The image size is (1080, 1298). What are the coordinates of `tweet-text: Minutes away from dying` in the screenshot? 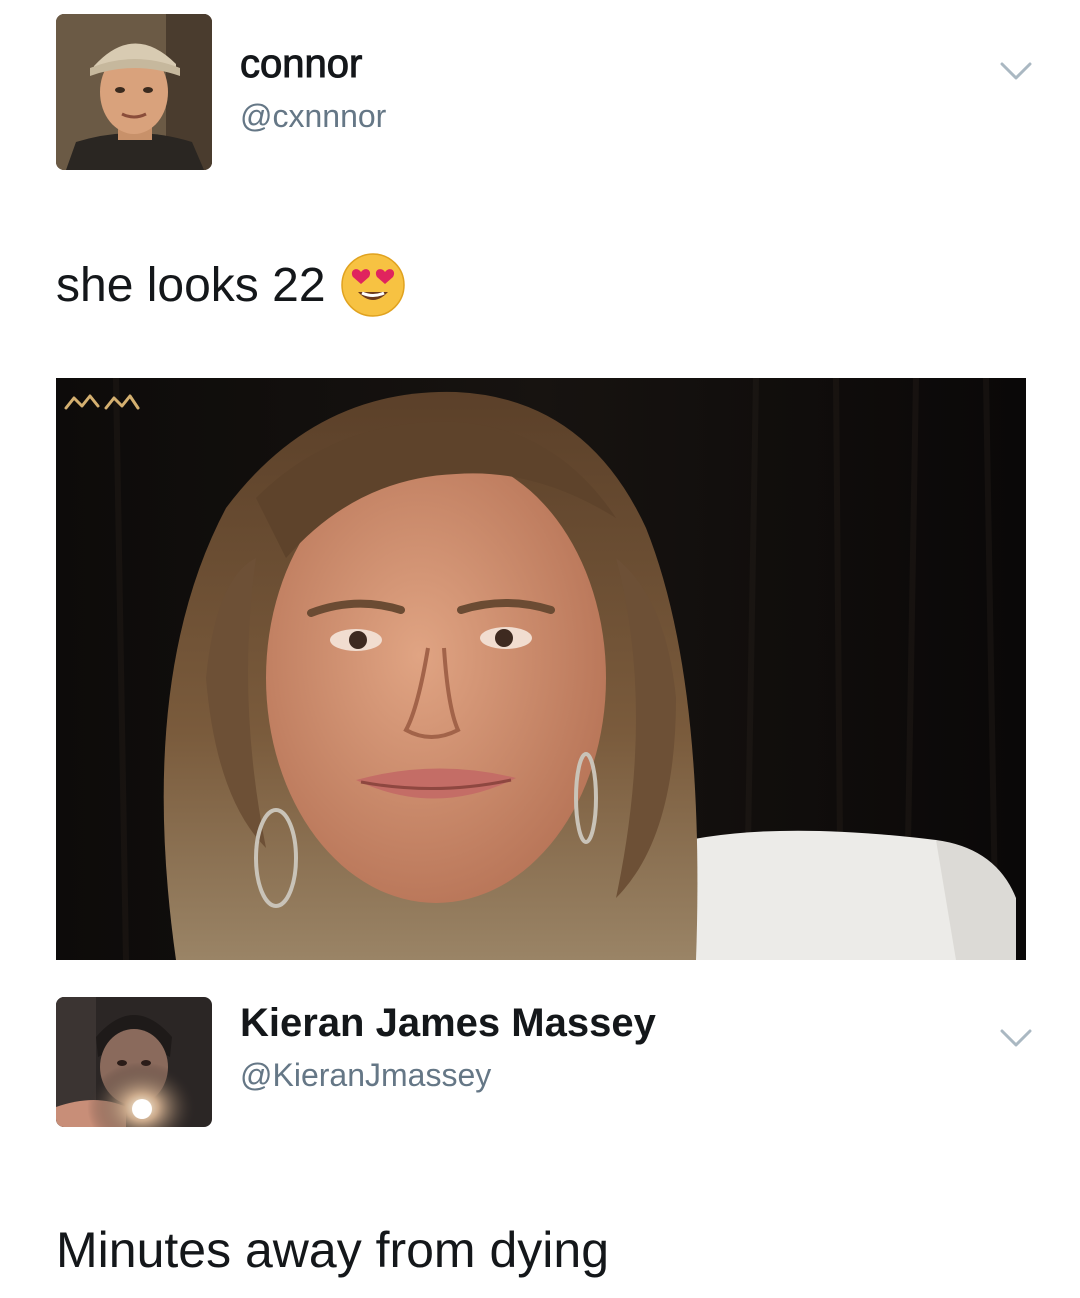 It's located at (332, 1250).